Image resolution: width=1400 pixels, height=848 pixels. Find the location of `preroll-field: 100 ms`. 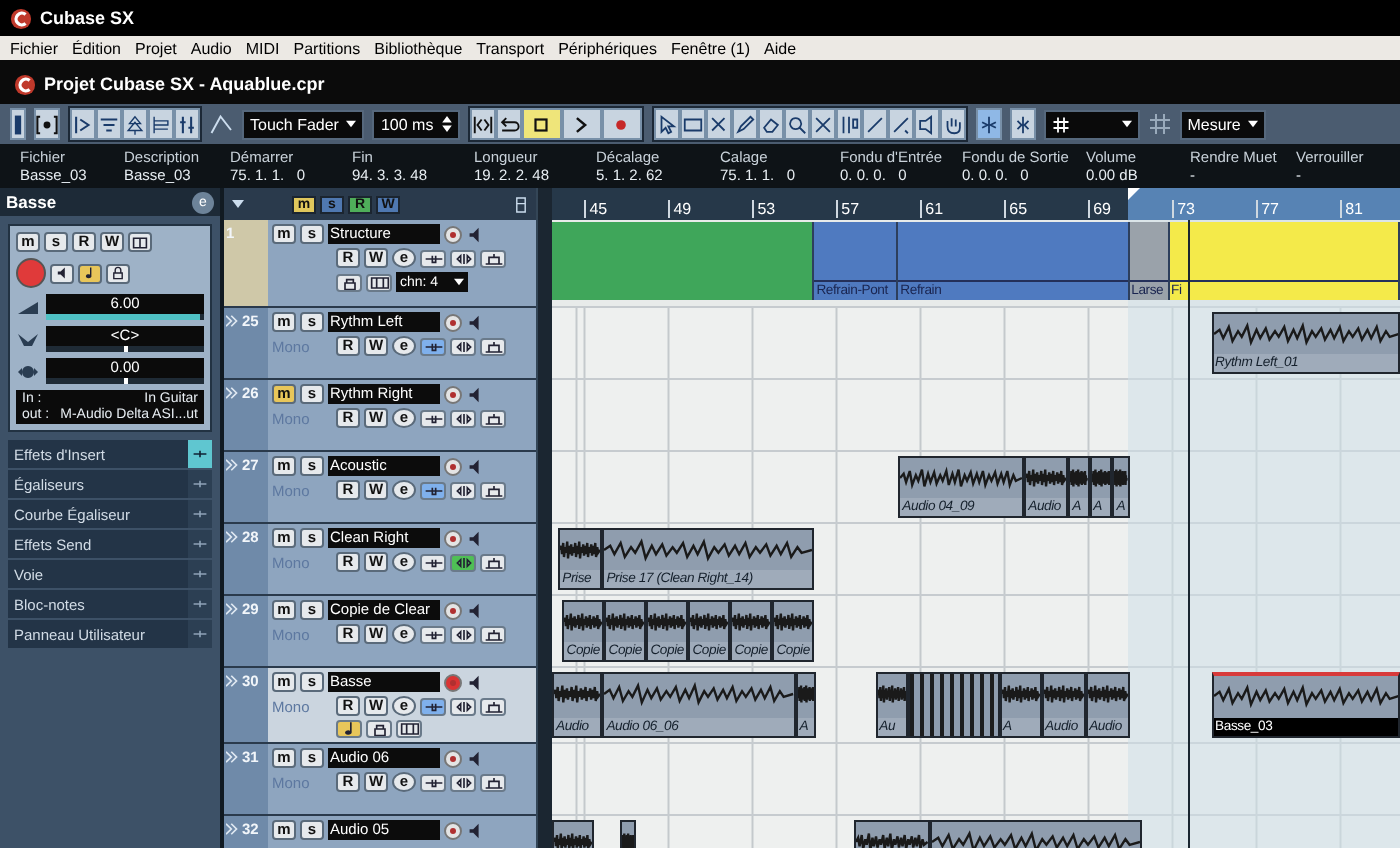

preroll-field: 100 ms is located at coordinates (416, 124).